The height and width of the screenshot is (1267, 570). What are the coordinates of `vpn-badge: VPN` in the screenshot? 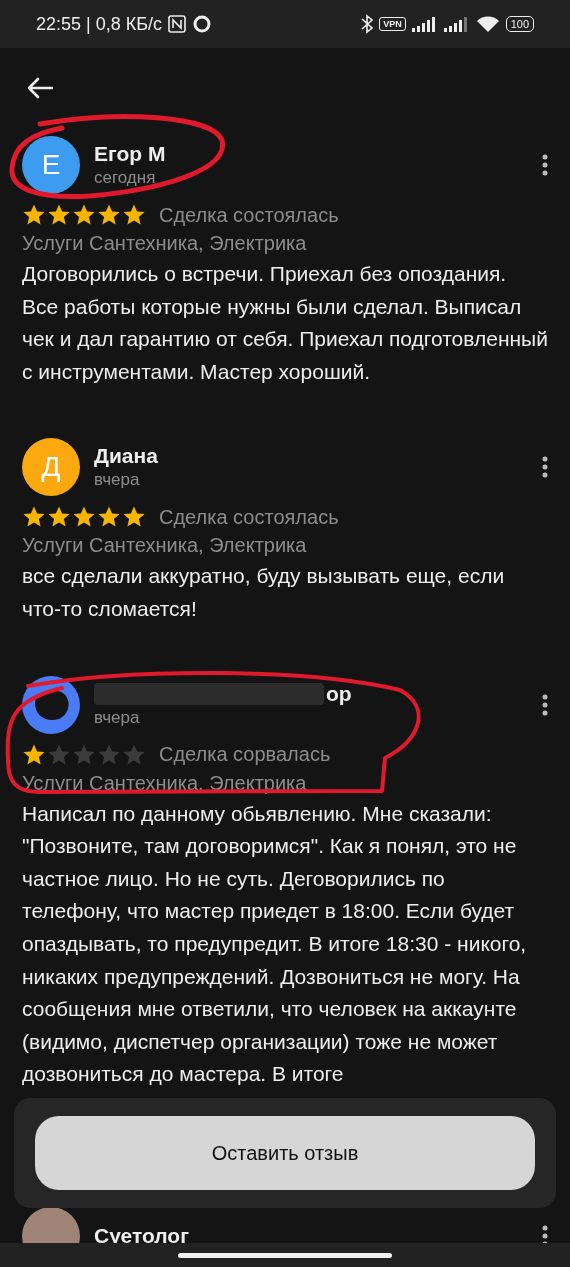 It's located at (392, 24).